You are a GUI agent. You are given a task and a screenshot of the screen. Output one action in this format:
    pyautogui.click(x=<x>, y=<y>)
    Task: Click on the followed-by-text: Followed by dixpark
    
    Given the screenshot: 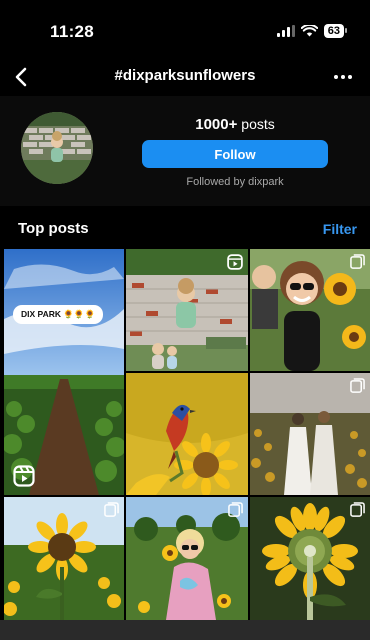 What is the action you would take?
    pyautogui.click(x=235, y=182)
    